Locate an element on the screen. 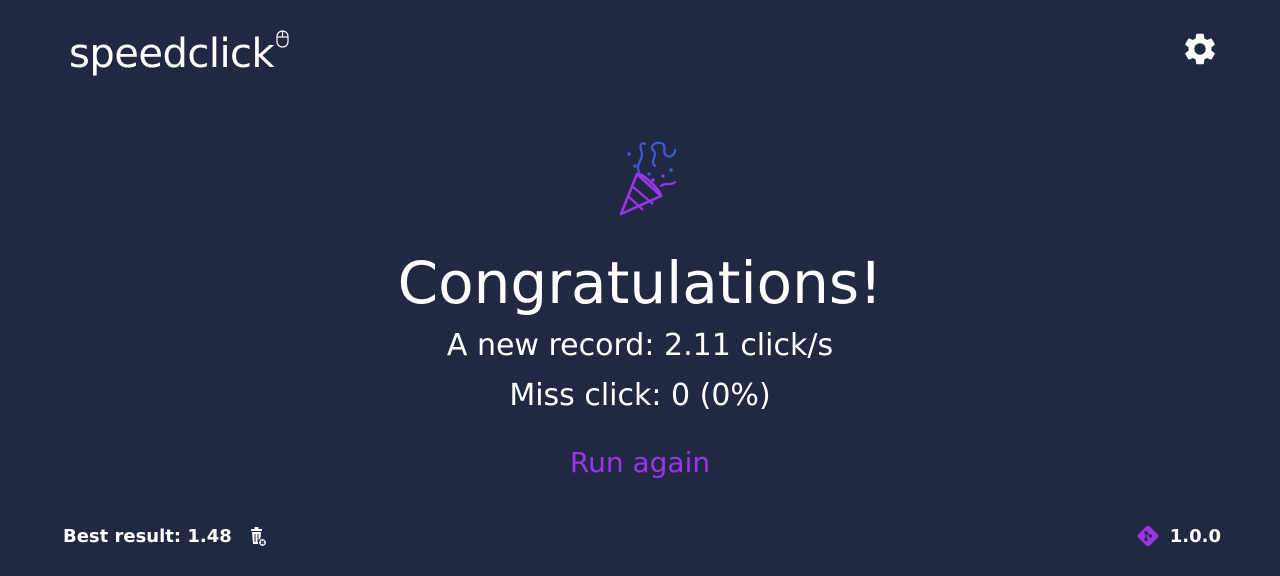  congratulations-heading: Congratulations! is located at coordinates (640, 283).